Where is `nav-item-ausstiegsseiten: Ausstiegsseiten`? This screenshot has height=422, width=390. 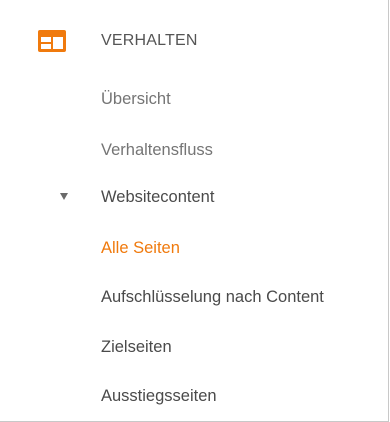
nav-item-ausstiegsseiten: Ausstiegsseiten is located at coordinates (159, 396).